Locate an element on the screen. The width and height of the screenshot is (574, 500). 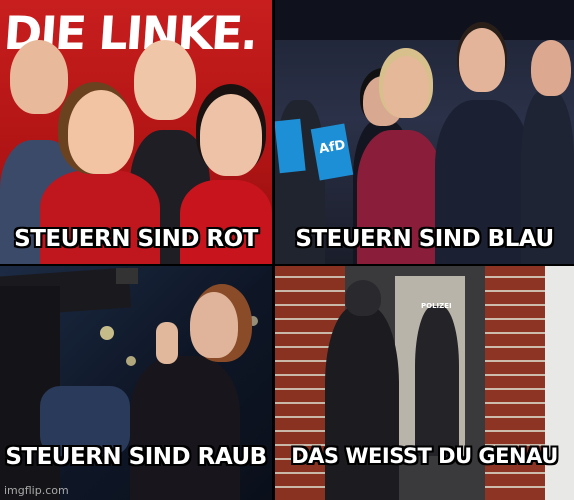
caption: STEUERN SIND BLAU is located at coordinates (424, 239).